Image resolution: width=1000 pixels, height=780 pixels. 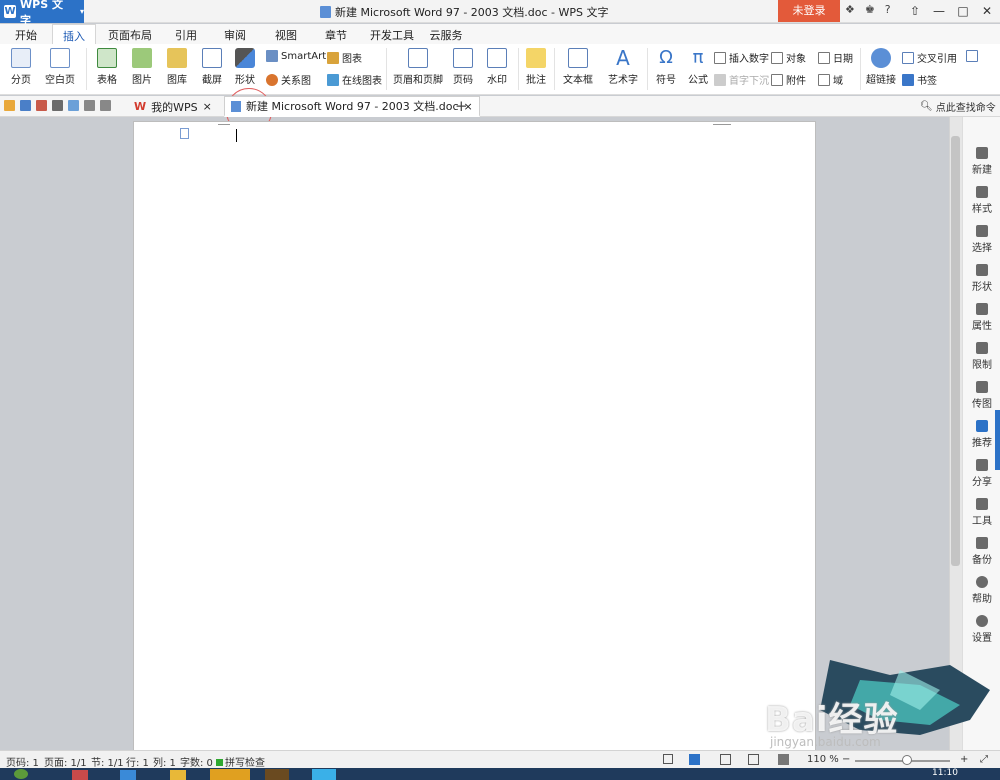 I want to click on panel-upload-image: 传图, so click(x=981, y=395).